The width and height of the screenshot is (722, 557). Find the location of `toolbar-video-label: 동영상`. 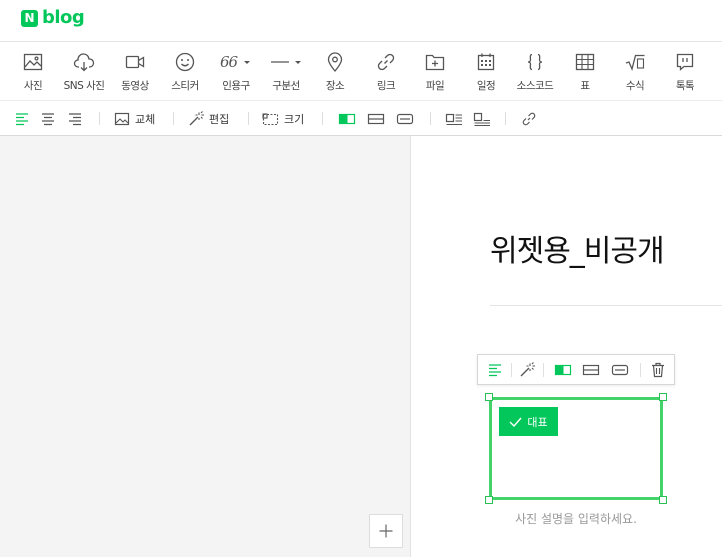

toolbar-video-label: 동영상 is located at coordinates (135, 86).